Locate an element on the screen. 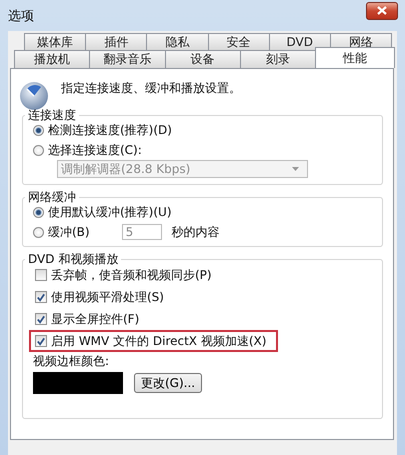 The image size is (405, 455). group-title: 网络缓冲 is located at coordinates (52, 197).